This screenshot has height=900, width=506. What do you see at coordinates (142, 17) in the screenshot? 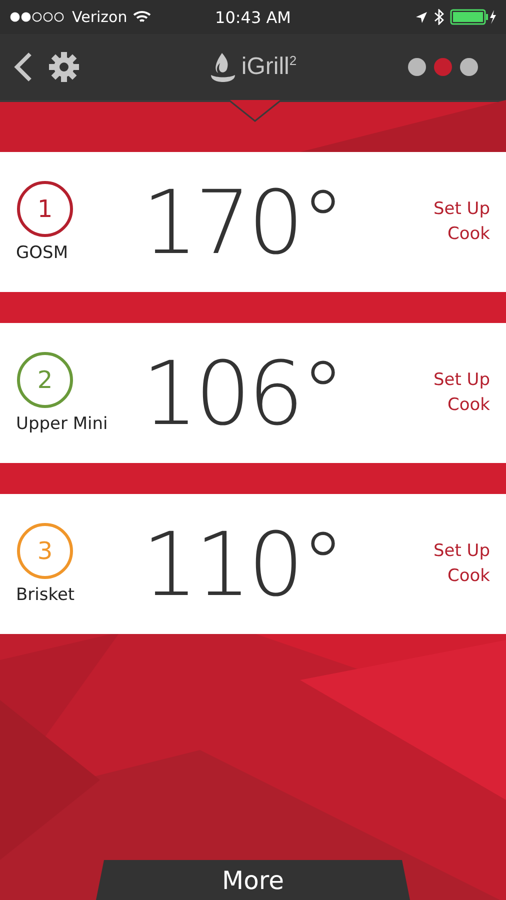
I see `wifi-icon` at bounding box center [142, 17].